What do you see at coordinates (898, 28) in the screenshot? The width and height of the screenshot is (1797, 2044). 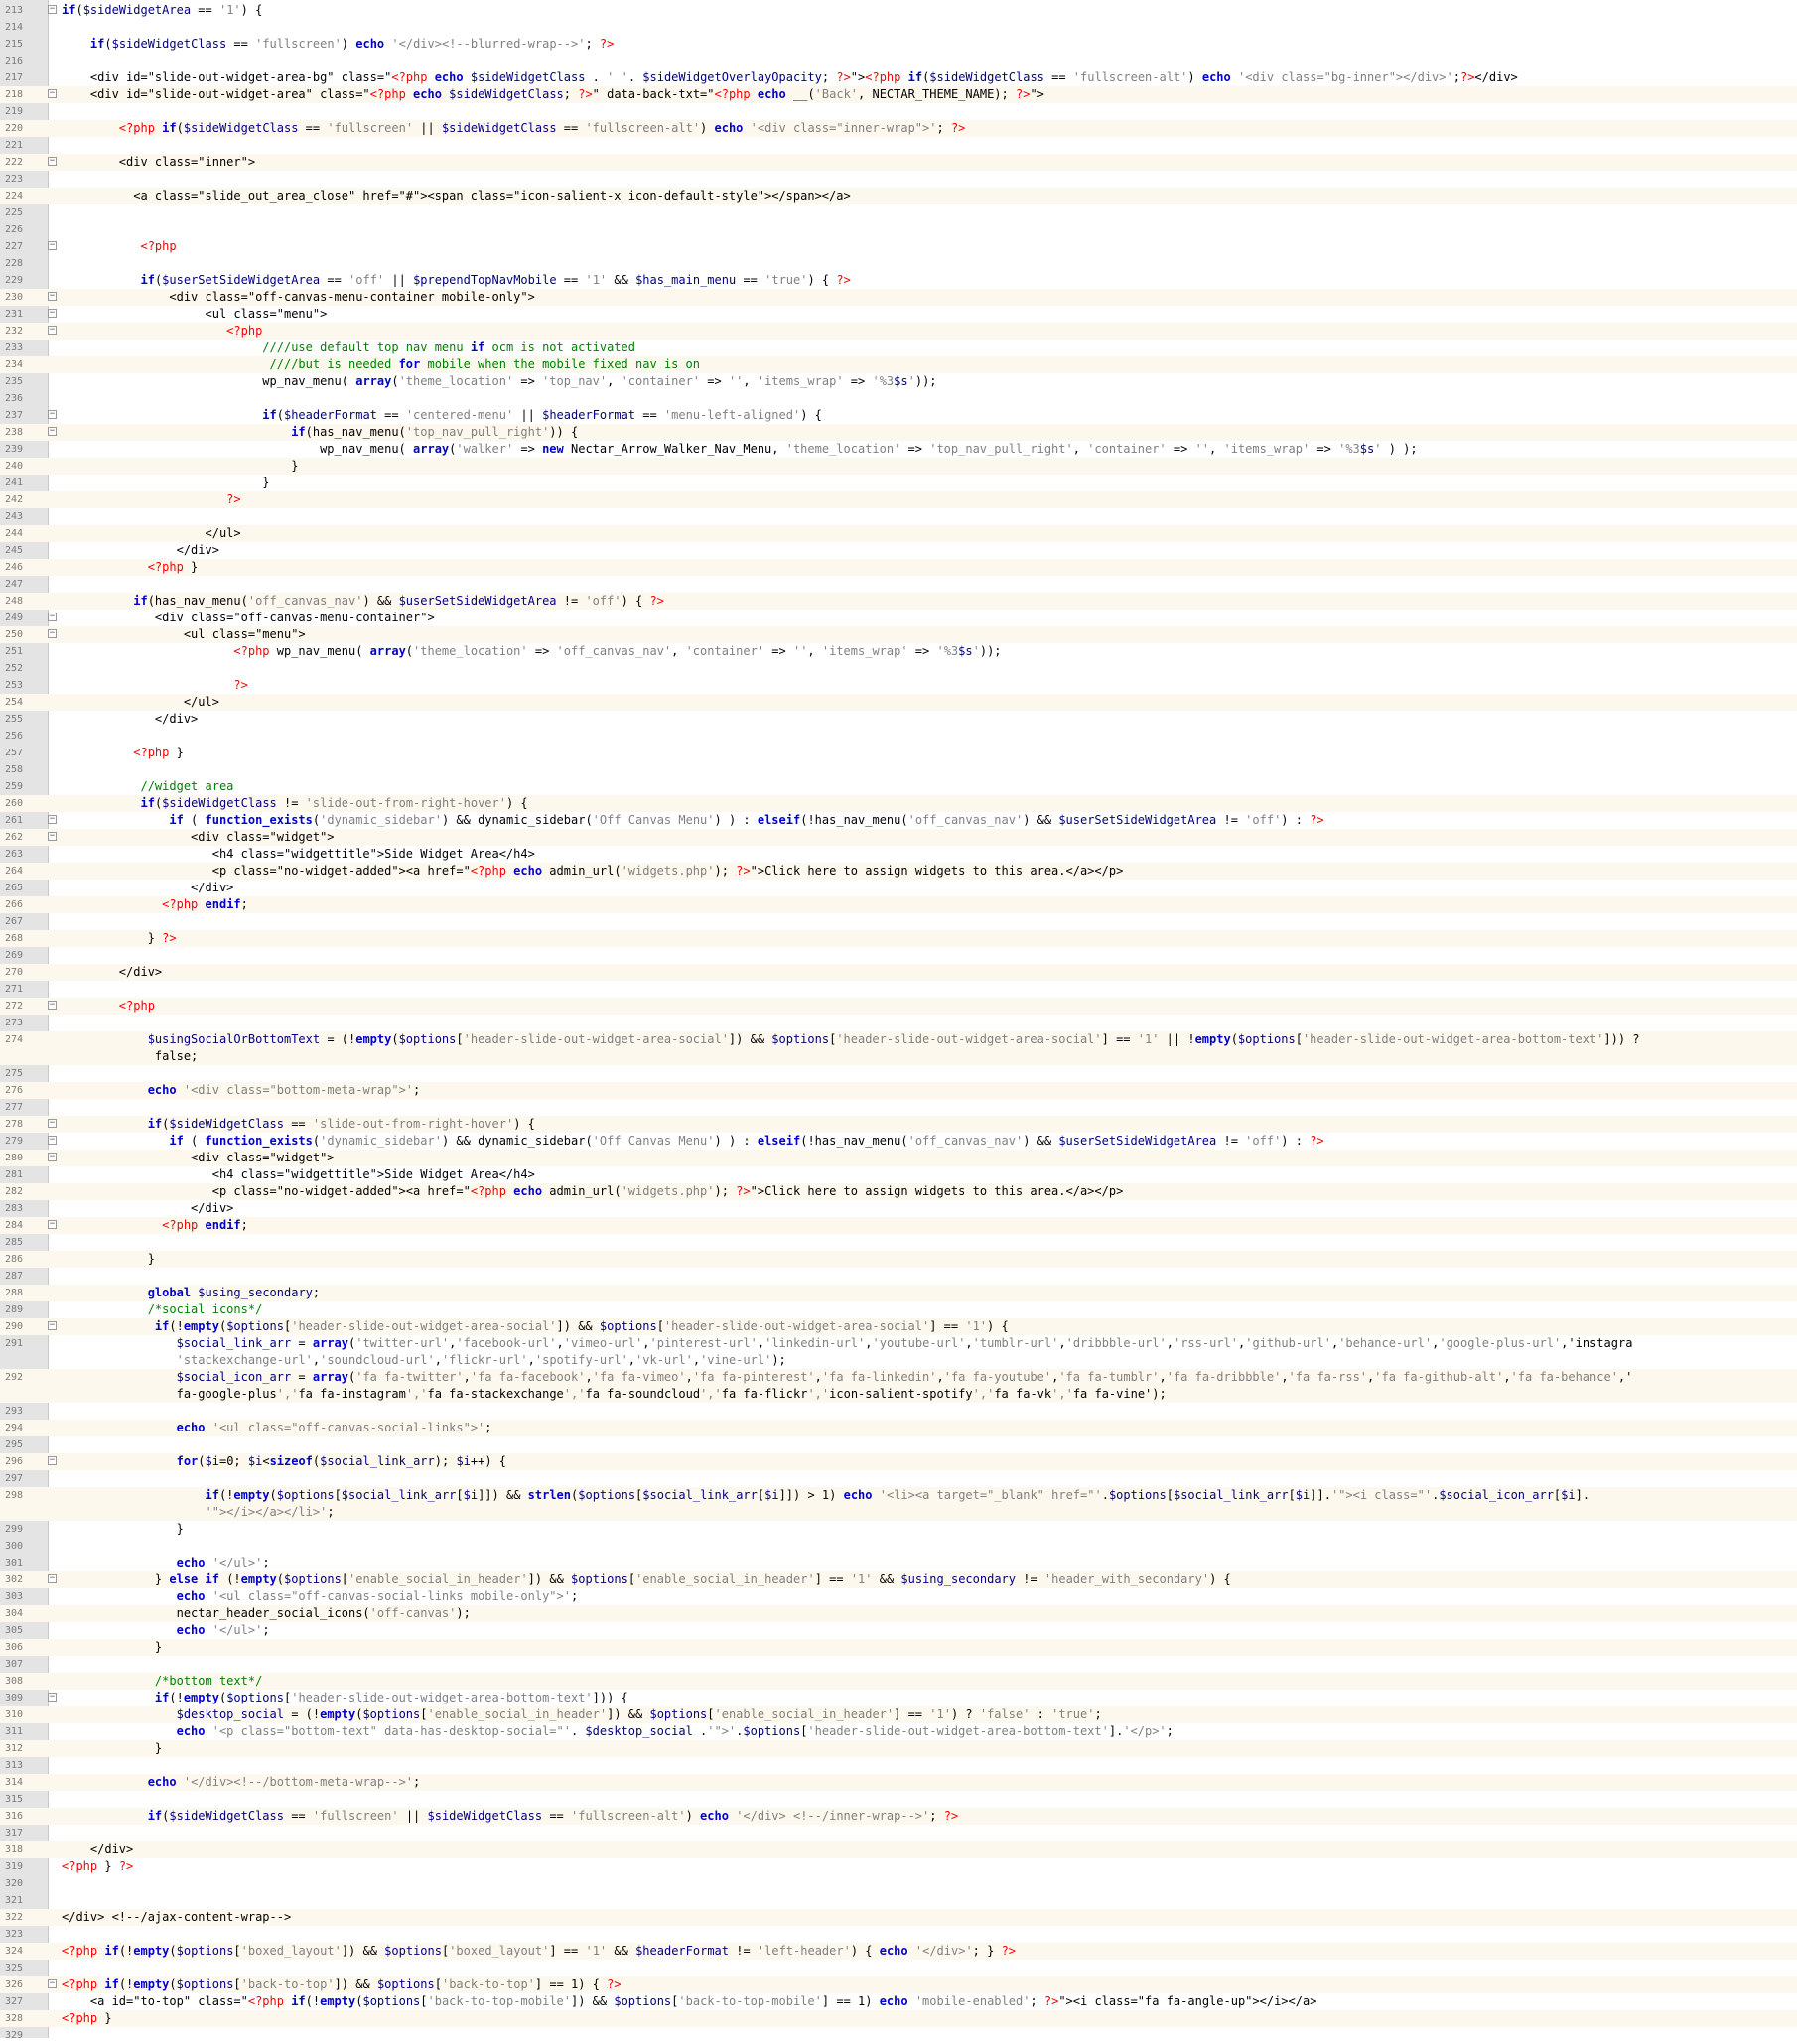 I see `code-line: 214` at bounding box center [898, 28].